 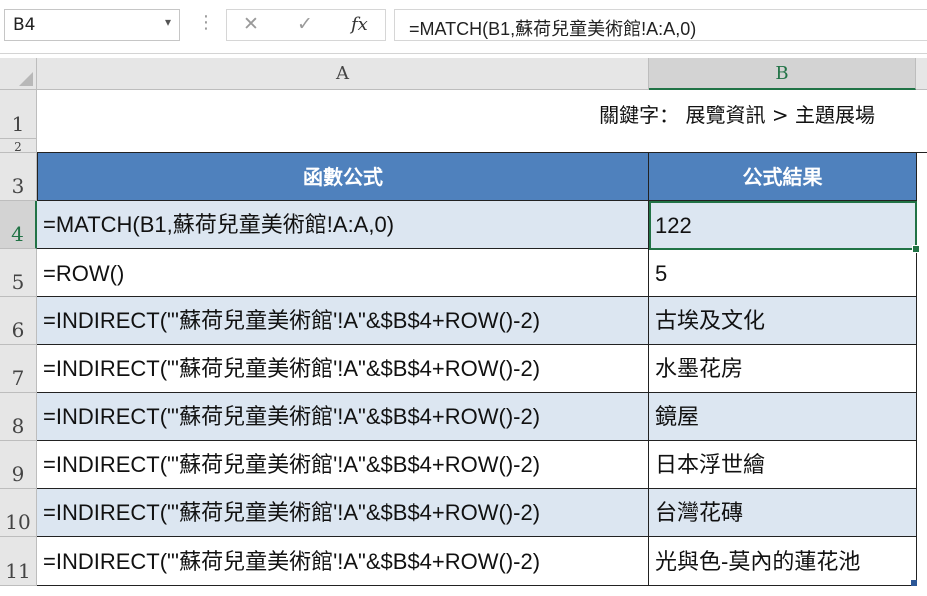 What do you see at coordinates (783, 369) in the screenshot?
I see `cell-b7: 水墨花房` at bounding box center [783, 369].